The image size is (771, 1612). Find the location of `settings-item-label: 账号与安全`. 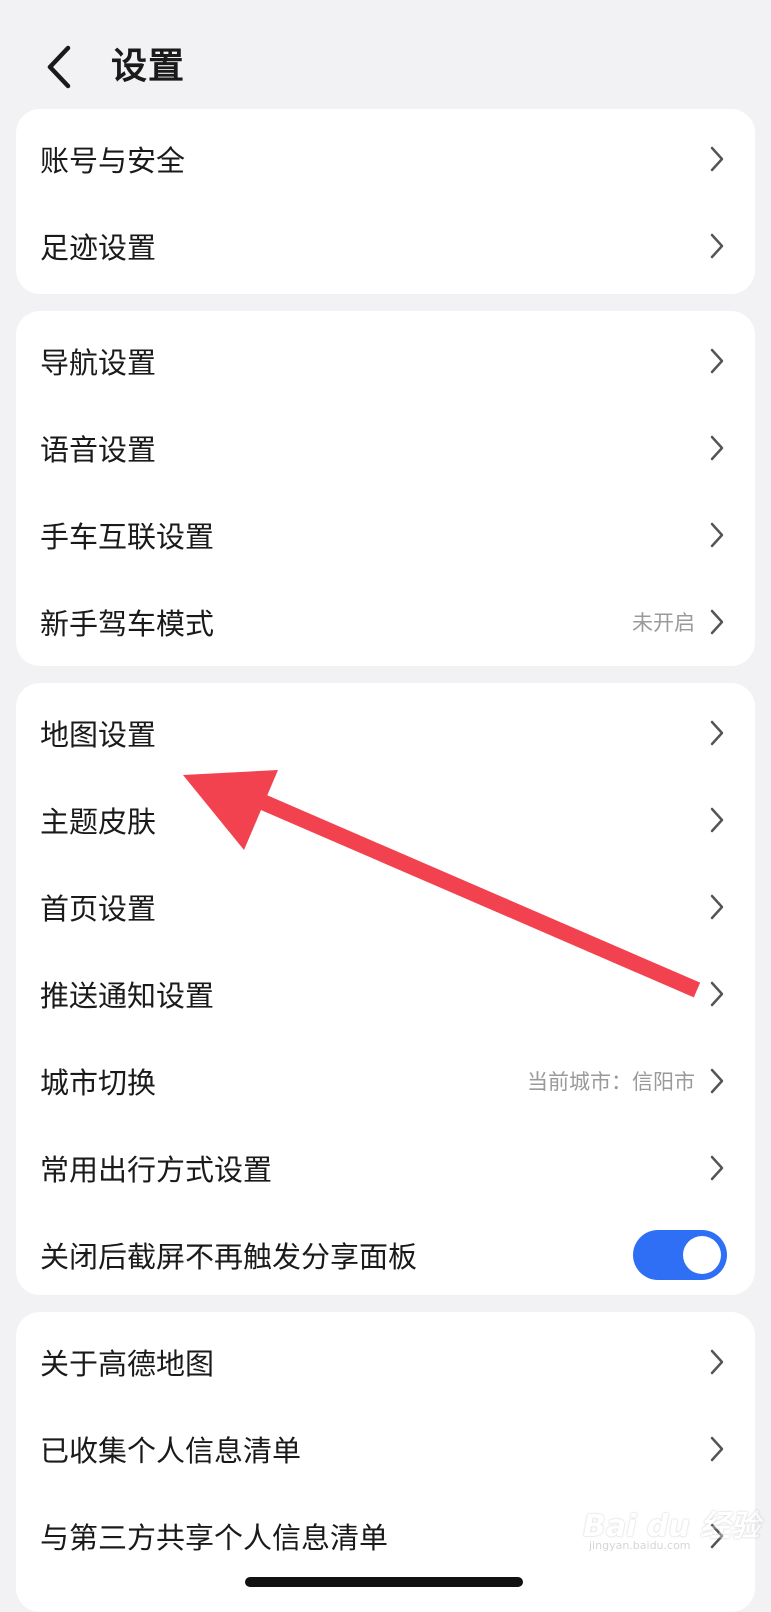

settings-item-label: 账号与安全 is located at coordinates (113, 160).